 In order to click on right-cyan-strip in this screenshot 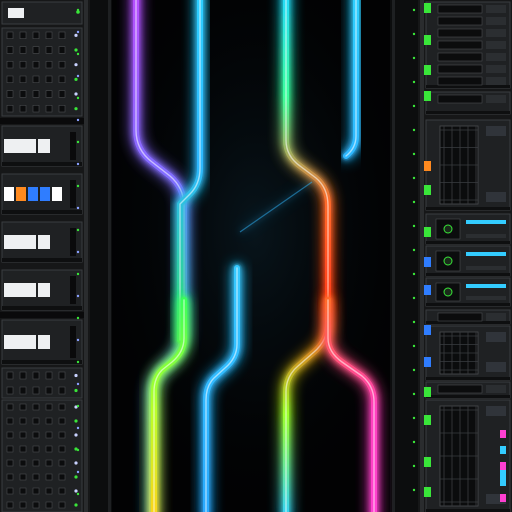, I will do `click(486, 222)`.